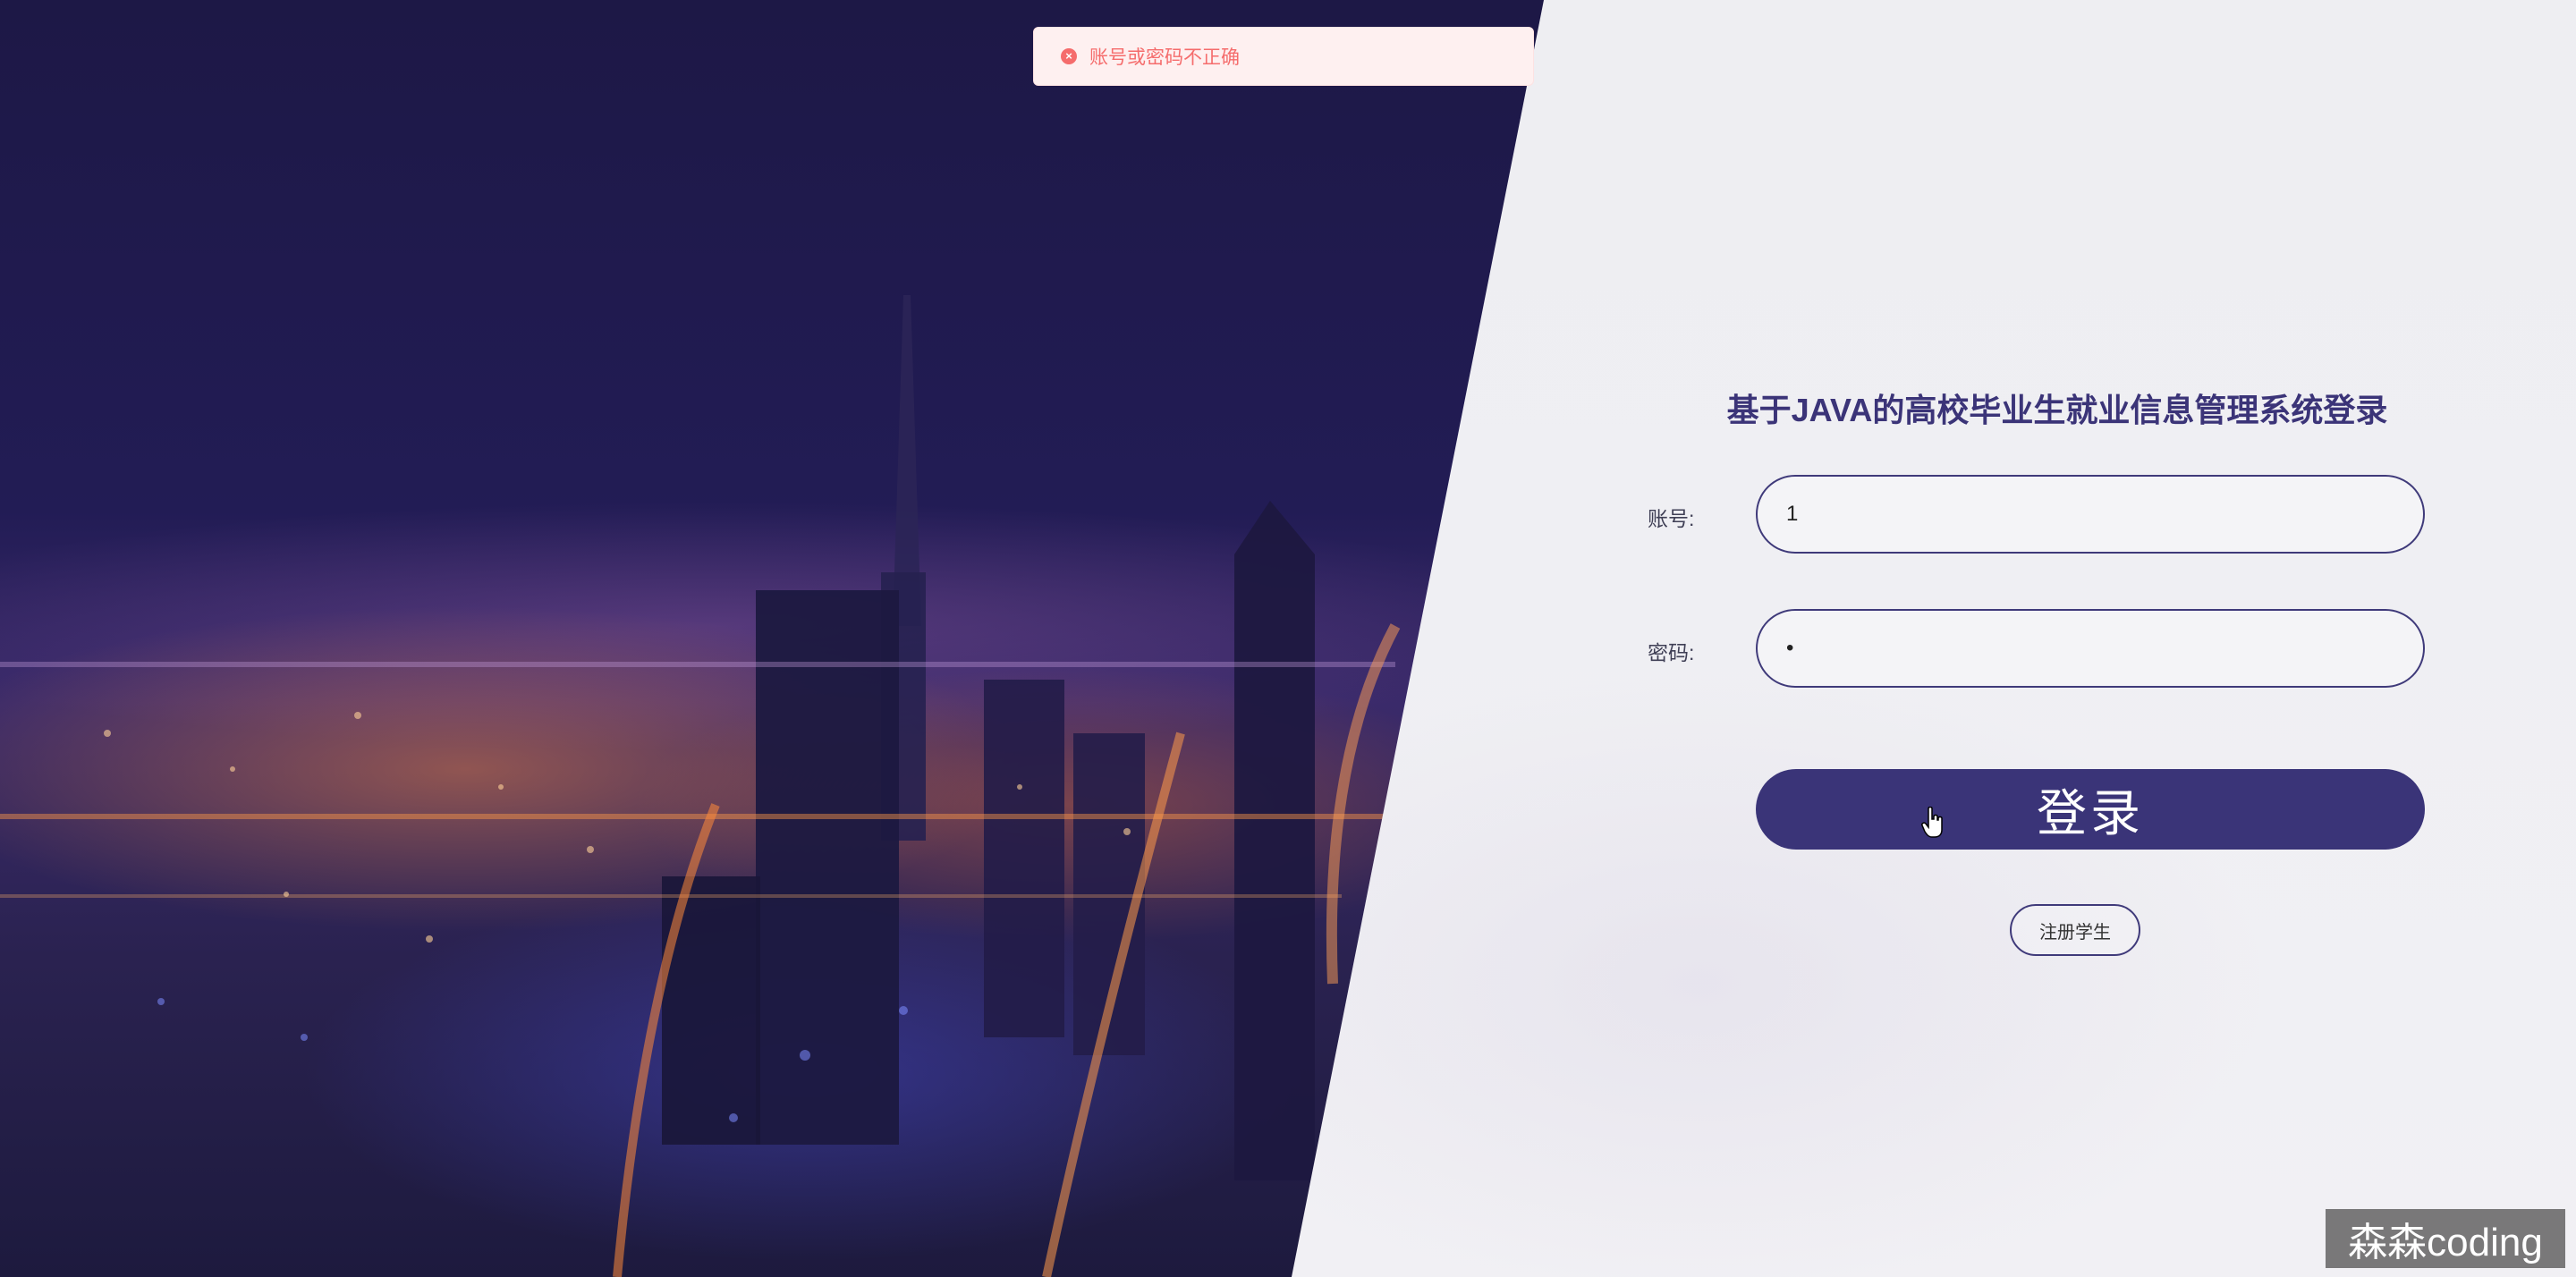 This screenshot has height=1277, width=2576. What do you see at coordinates (2057, 410) in the screenshot?
I see `login-title: 基于JAVA的高校毕业生就业信息管理系统登录` at bounding box center [2057, 410].